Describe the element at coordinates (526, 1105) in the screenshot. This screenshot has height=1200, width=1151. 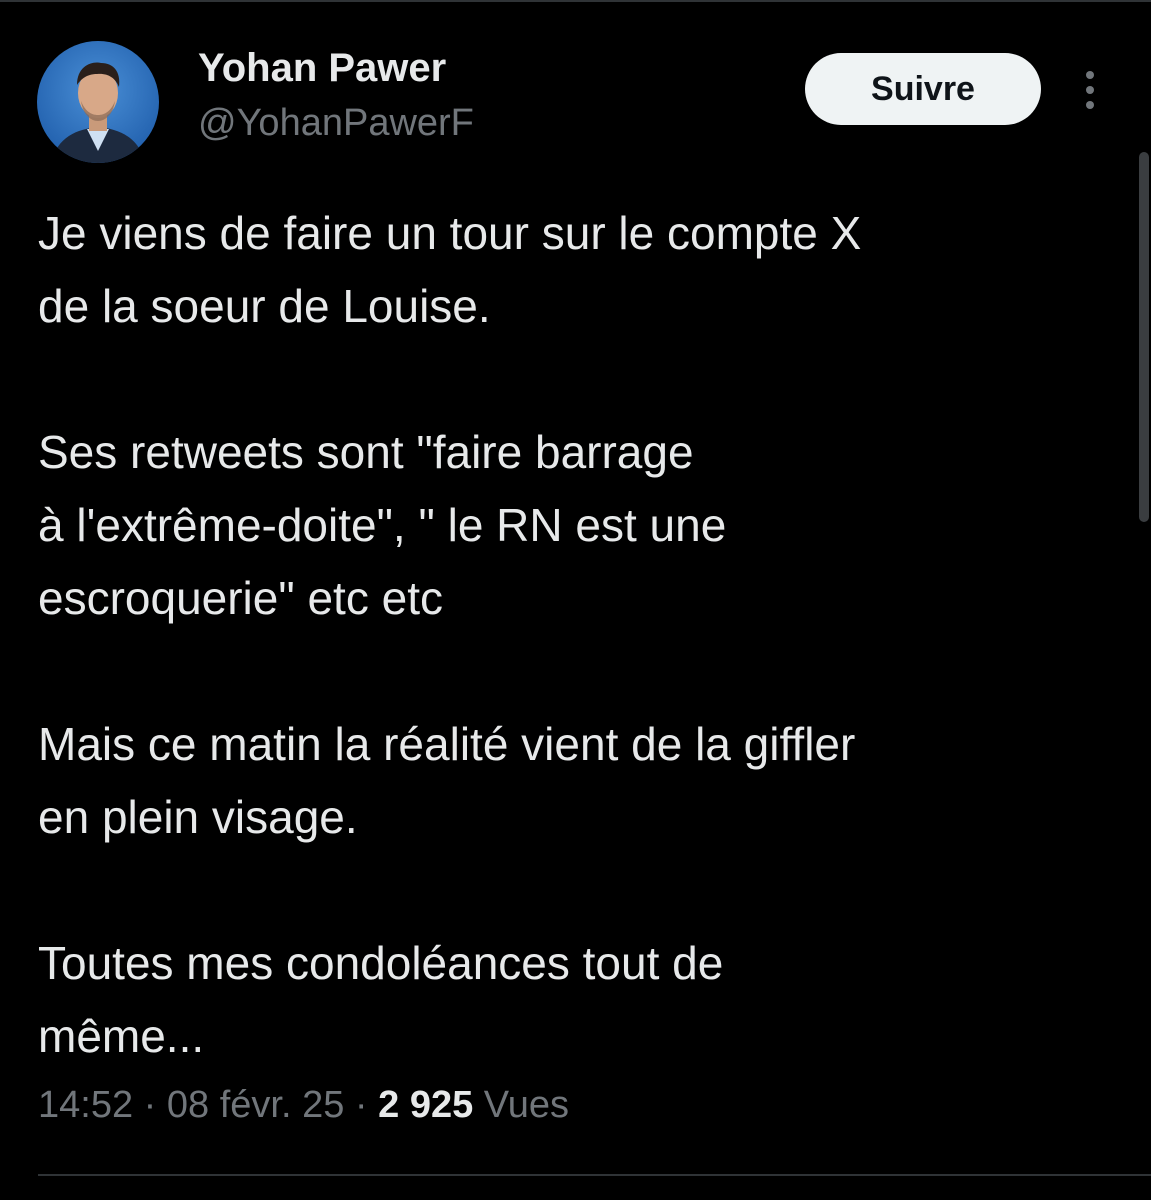
I see `views-label: Vues` at that location.